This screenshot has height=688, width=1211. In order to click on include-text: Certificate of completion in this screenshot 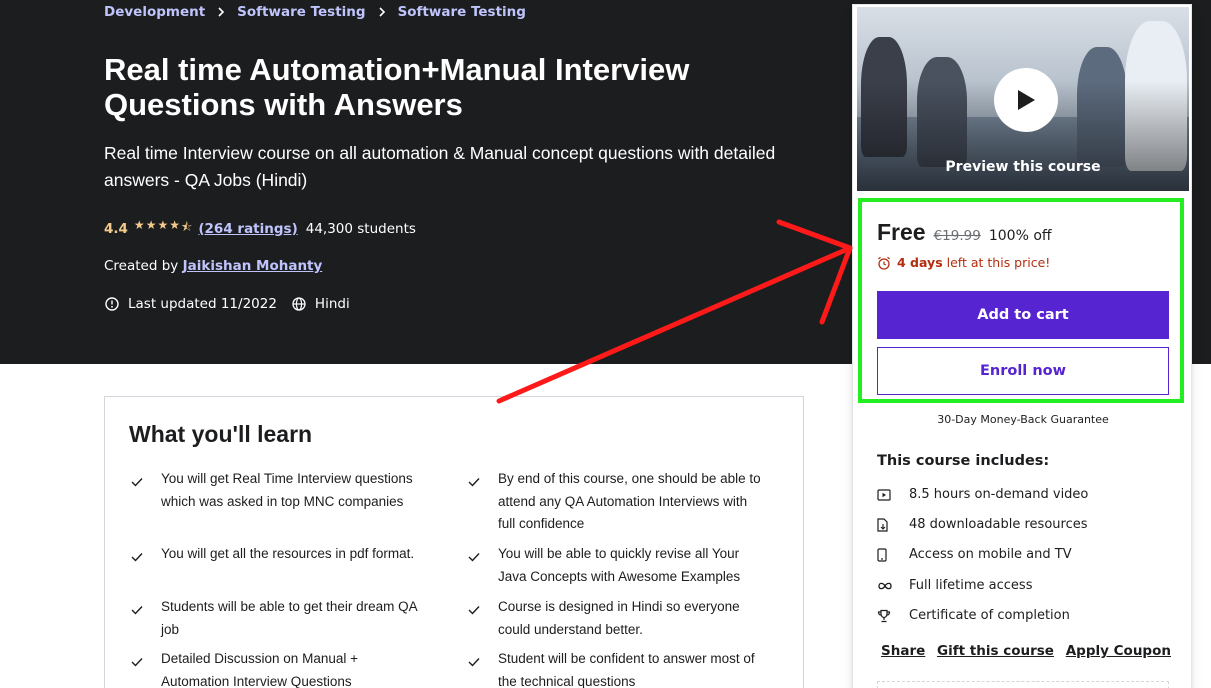, I will do `click(989, 615)`.